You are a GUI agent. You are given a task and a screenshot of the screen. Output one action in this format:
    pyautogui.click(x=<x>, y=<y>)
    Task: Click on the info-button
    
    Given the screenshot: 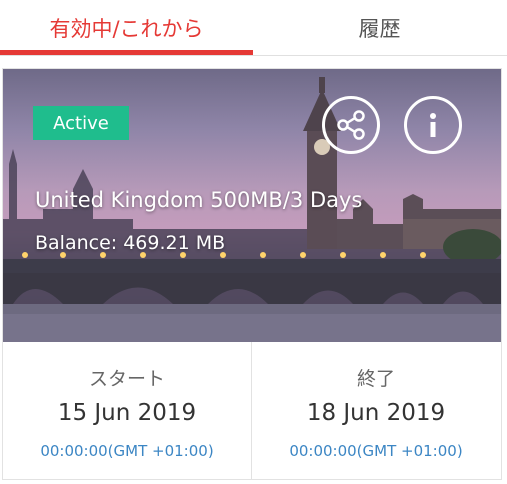 What is the action you would take?
    pyautogui.click(x=433, y=125)
    